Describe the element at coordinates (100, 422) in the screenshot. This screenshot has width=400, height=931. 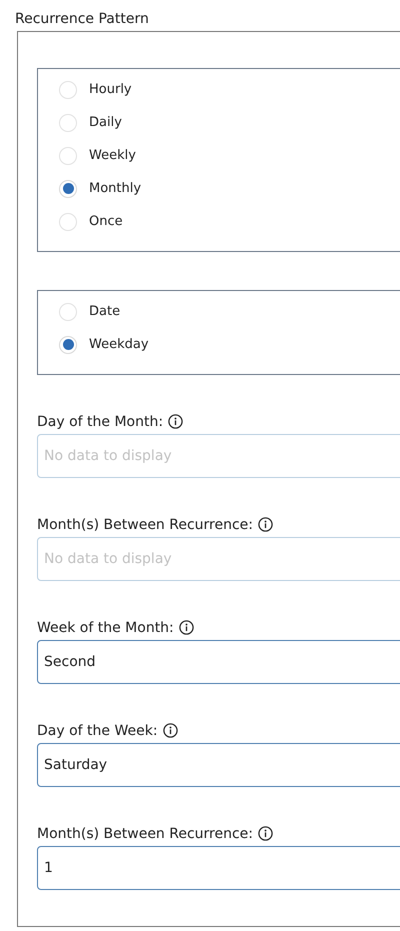
I see `field-label: Day of the Month:` at that location.